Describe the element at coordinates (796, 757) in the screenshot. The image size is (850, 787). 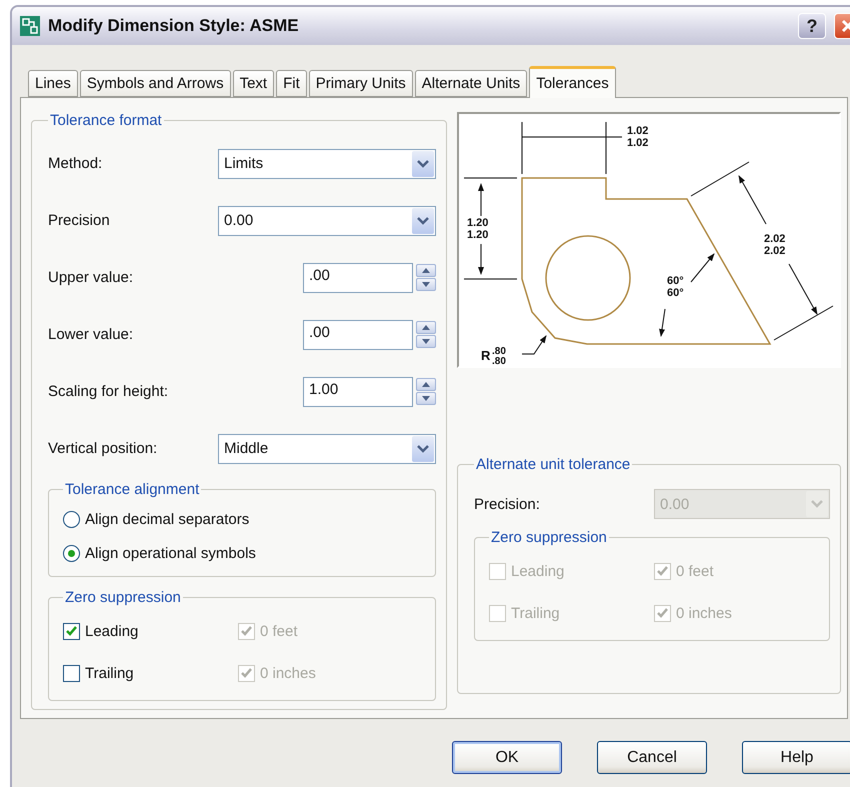
I see `dialog-button: Help` at that location.